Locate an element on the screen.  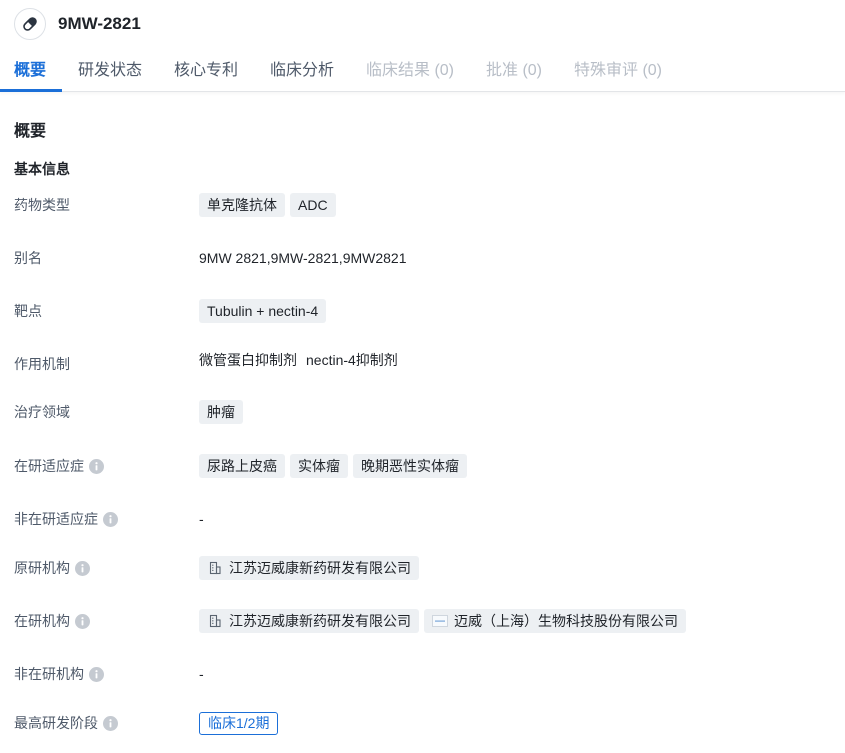
row-originator: 原研机构 江苏迈威康新药研发有限公司 is located at coordinates (422, 568).